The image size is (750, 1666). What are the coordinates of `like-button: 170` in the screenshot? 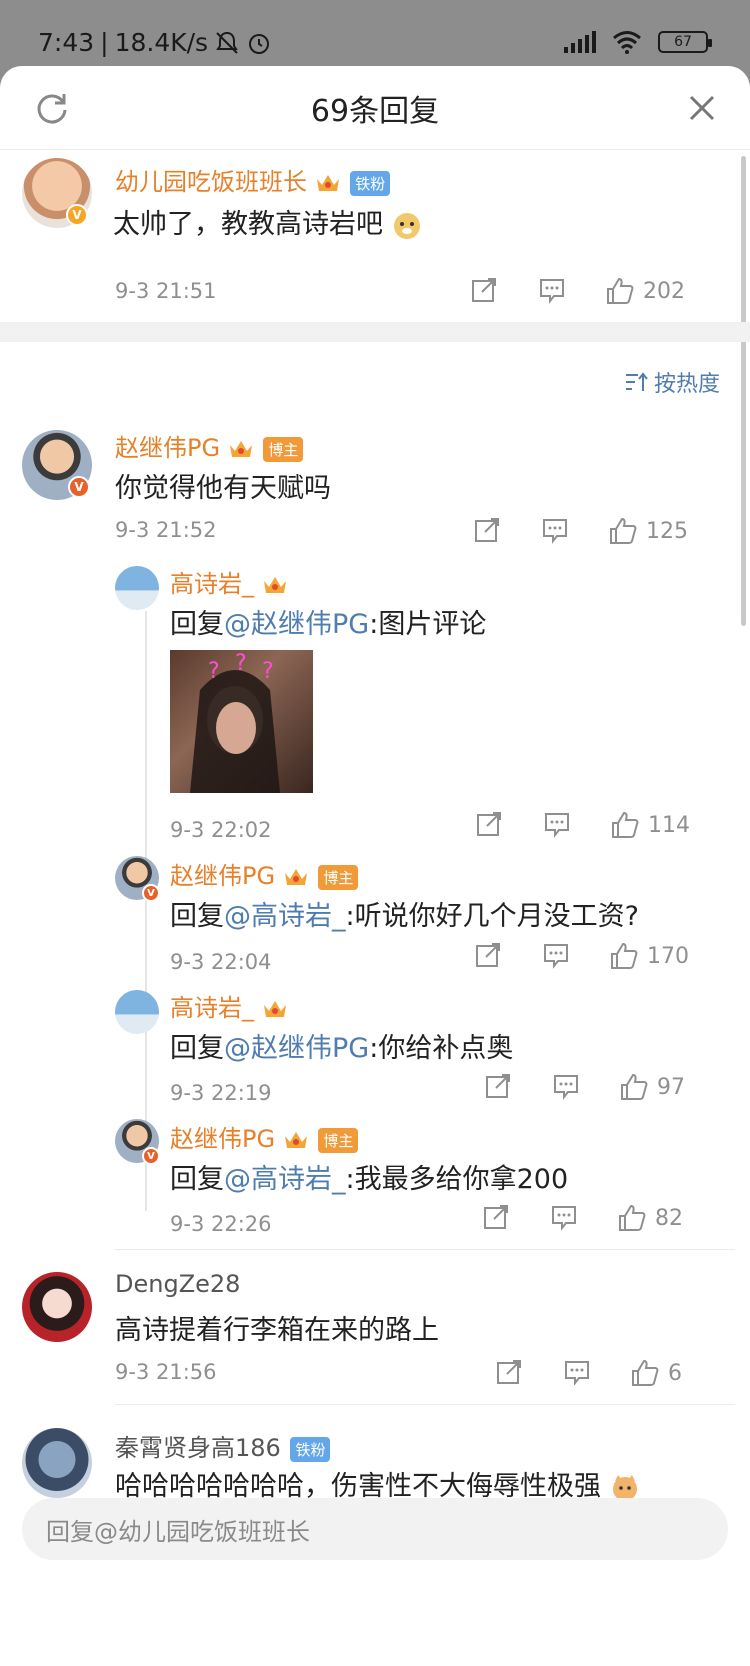 It's located at (649, 956).